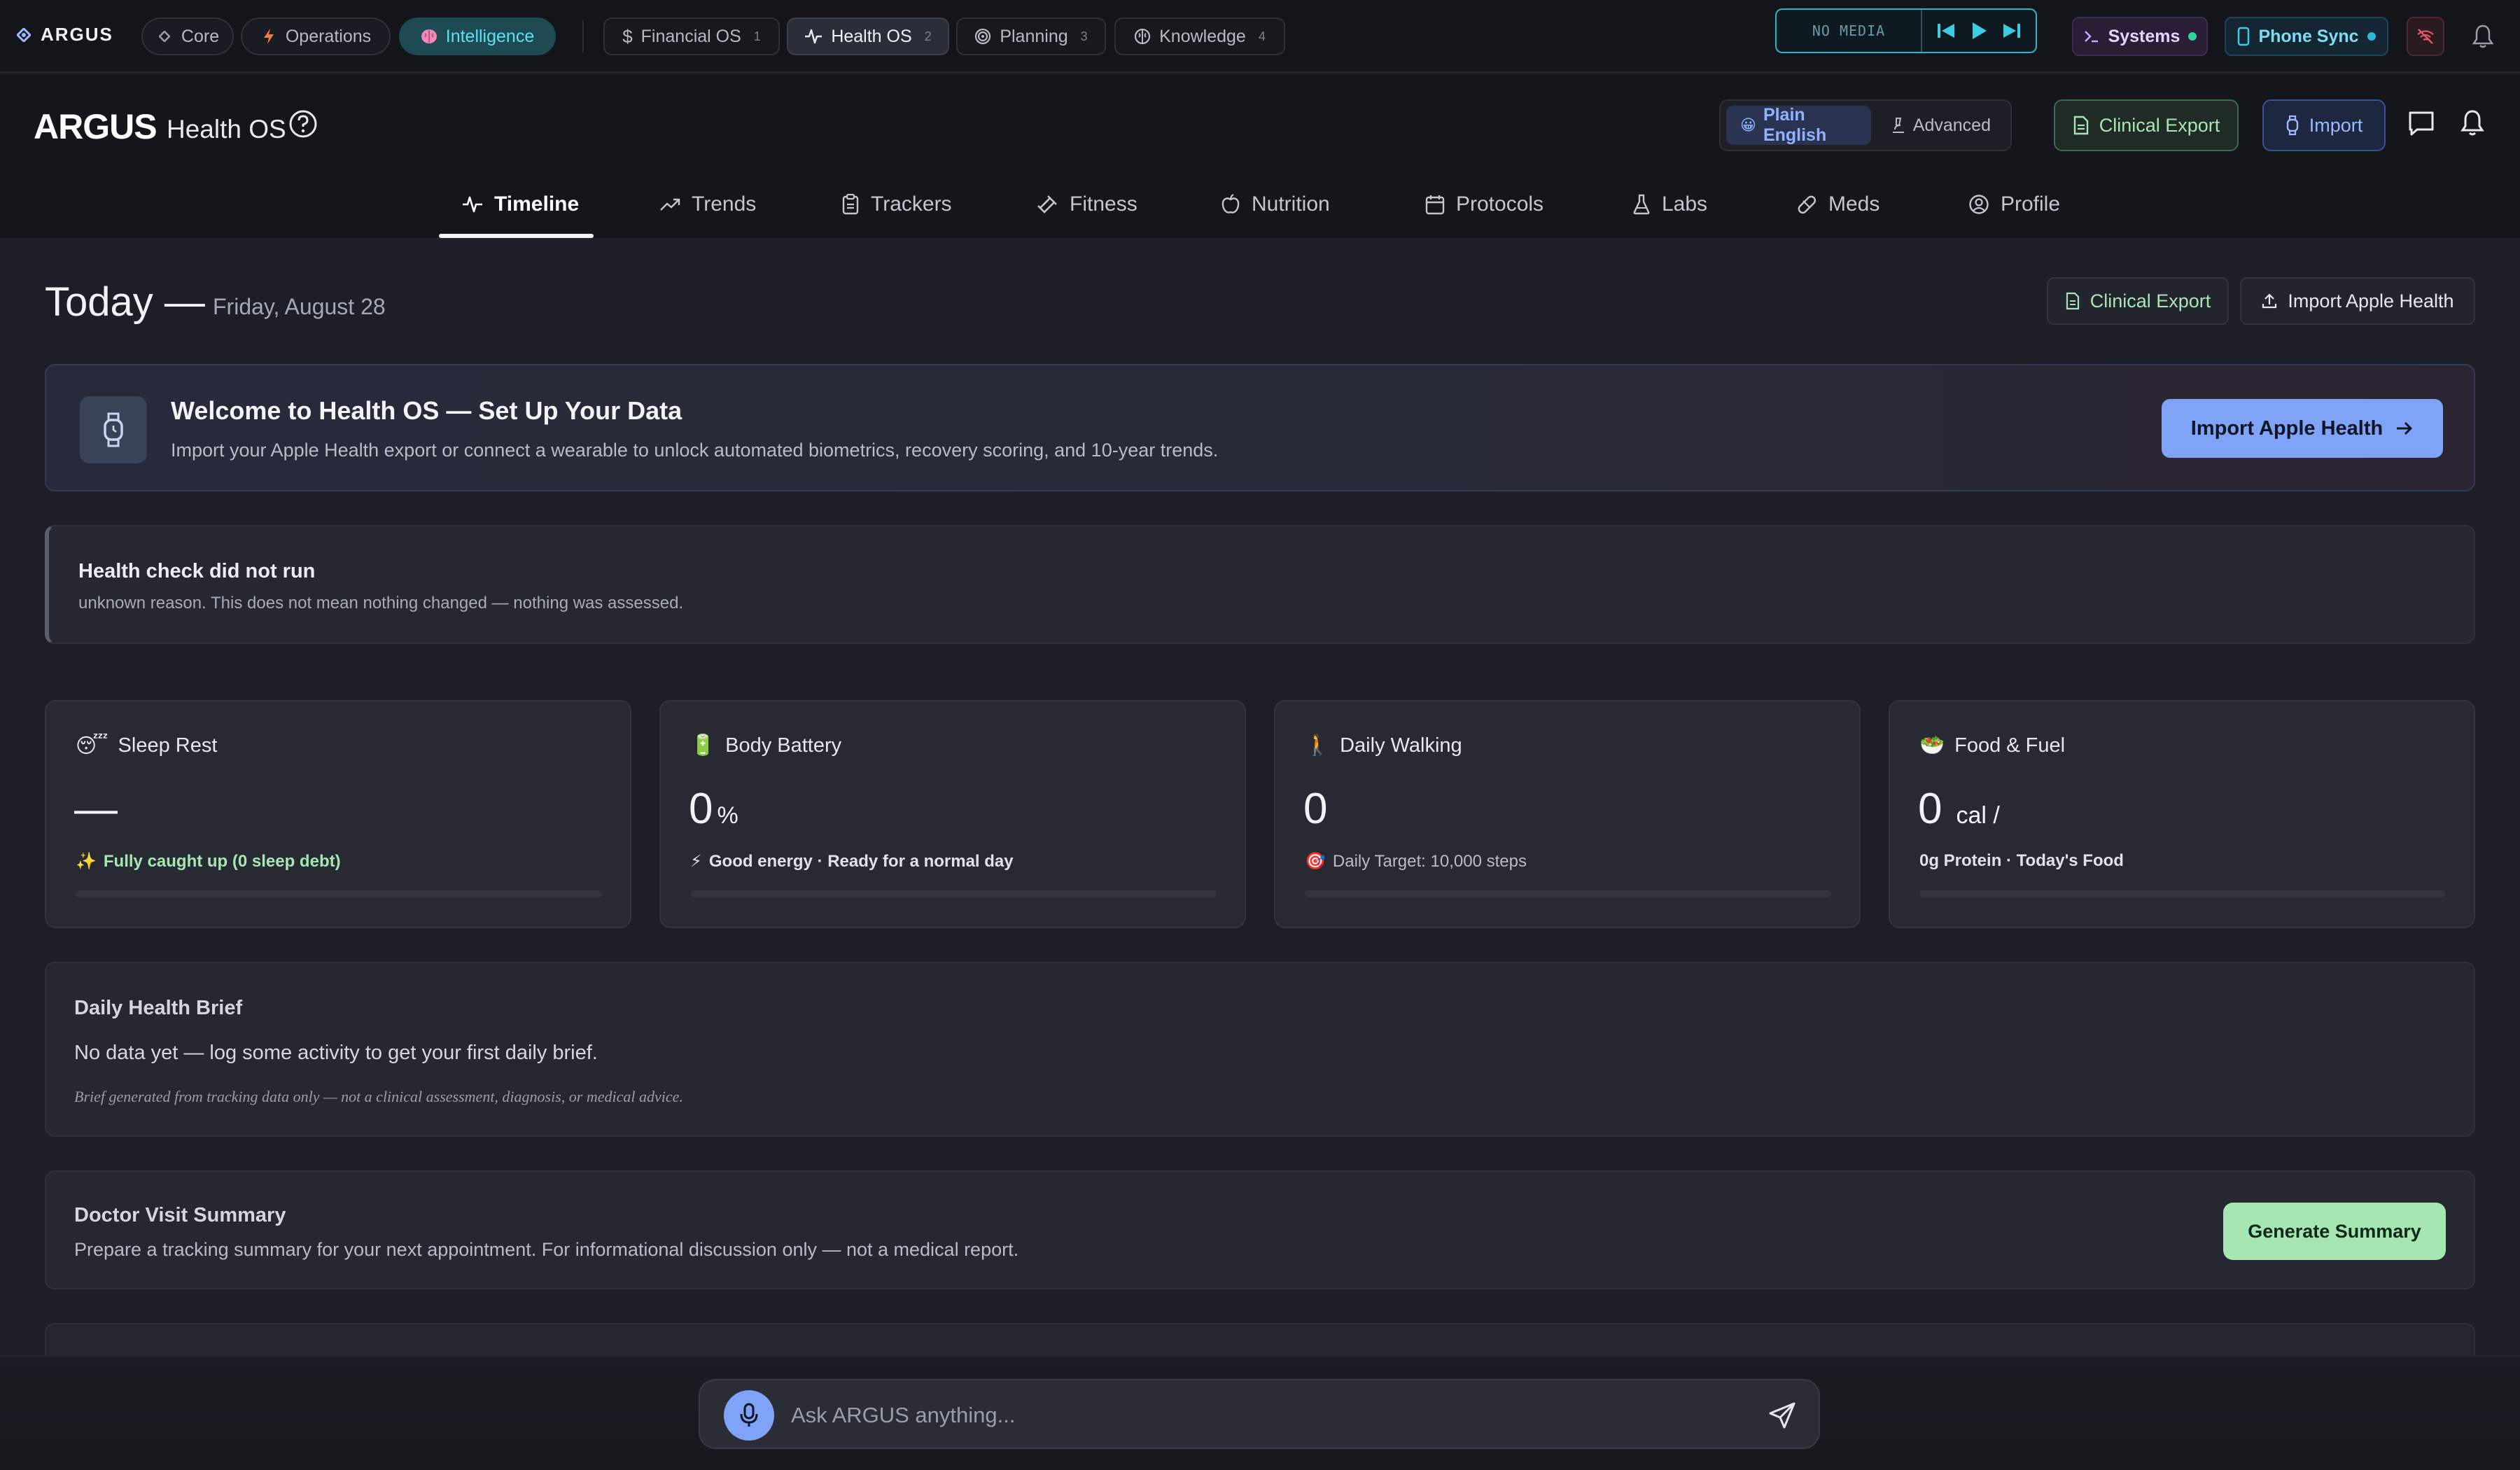  Describe the element at coordinates (187, 36) in the screenshot. I see `mode-core: Core` at that location.